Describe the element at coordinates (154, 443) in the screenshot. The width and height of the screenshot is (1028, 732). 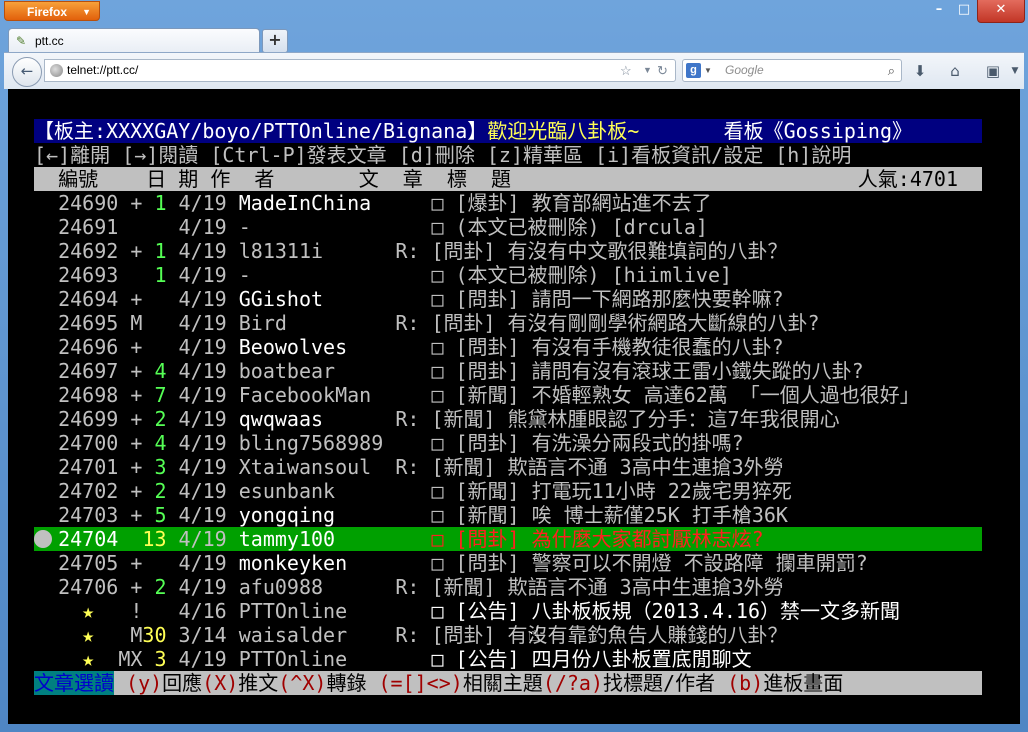
I see `push-count: 4` at that location.